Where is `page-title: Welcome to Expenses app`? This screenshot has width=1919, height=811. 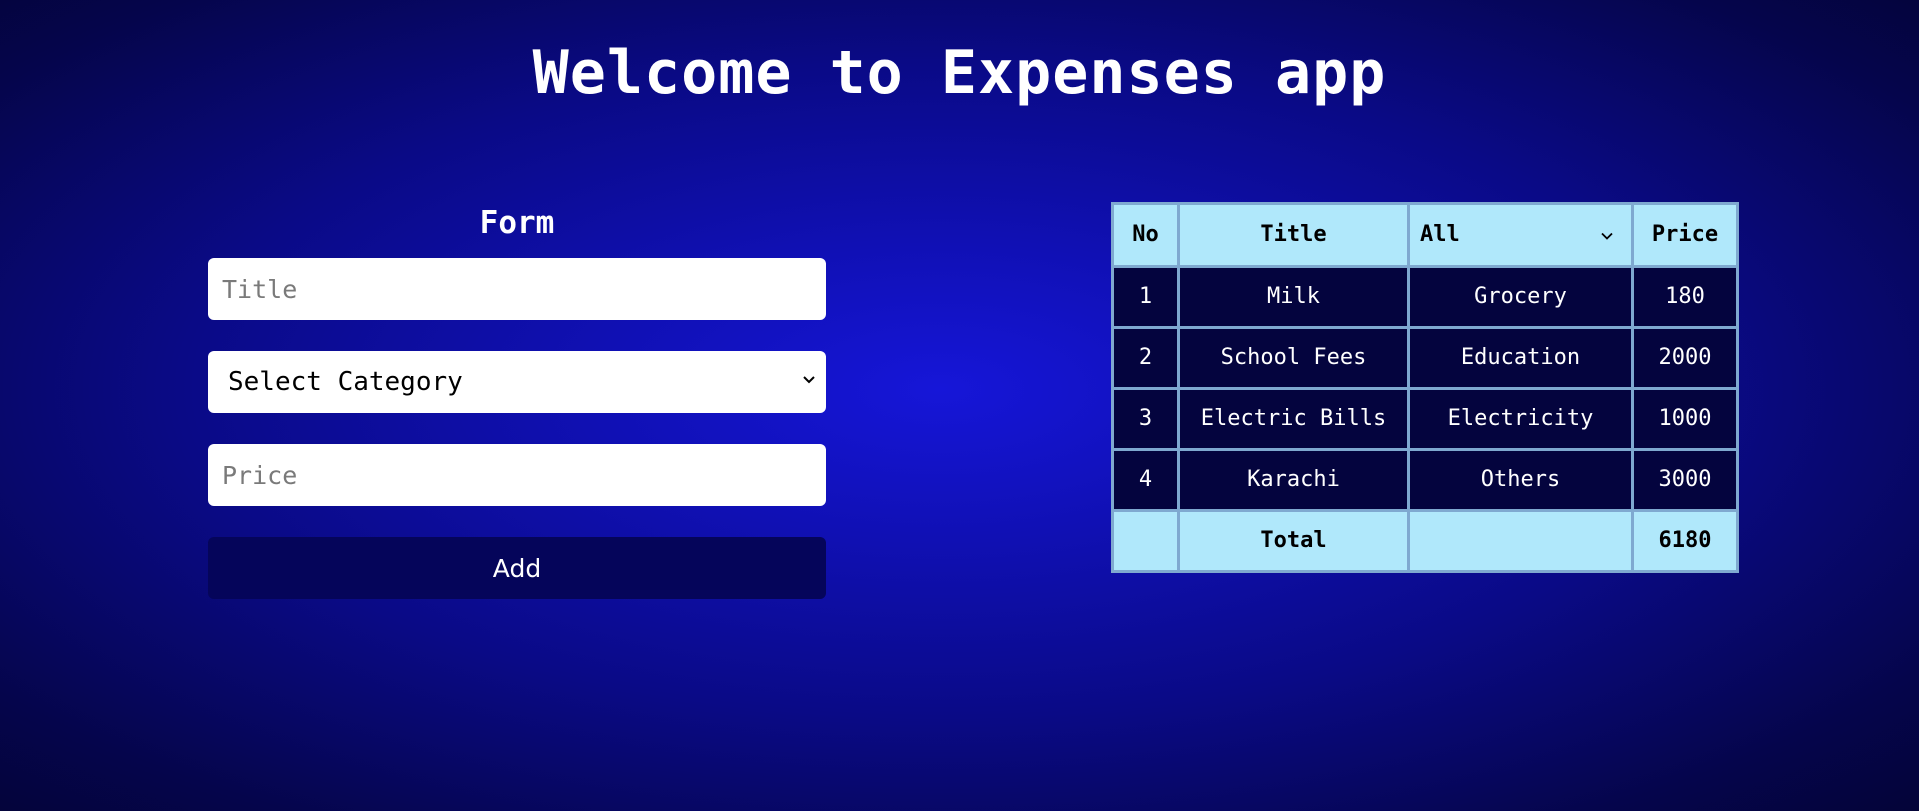
page-title: Welcome to Expenses app is located at coordinates (959, 73).